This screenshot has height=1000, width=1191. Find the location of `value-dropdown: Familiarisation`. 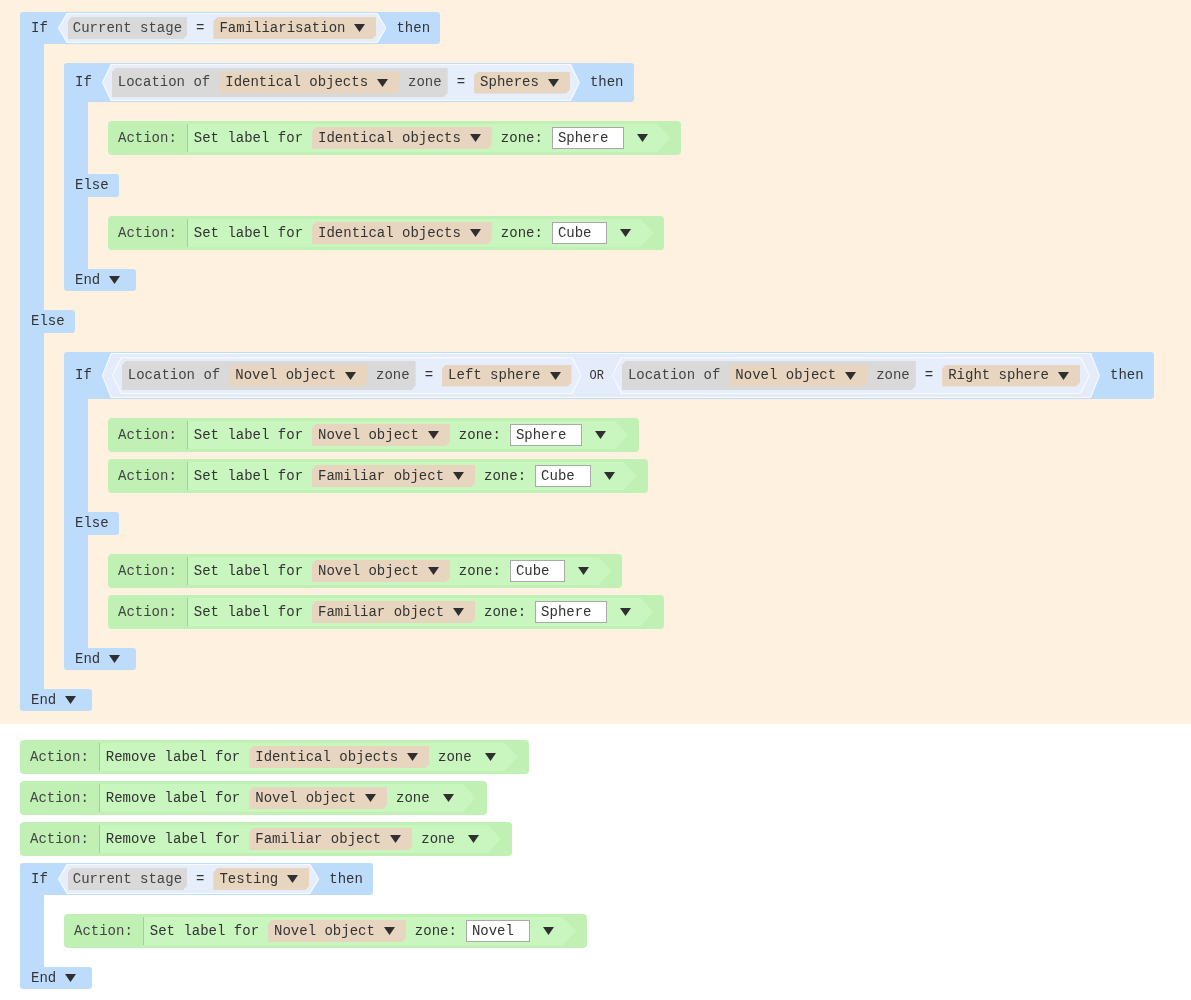

value-dropdown: Familiarisation is located at coordinates (295, 28).